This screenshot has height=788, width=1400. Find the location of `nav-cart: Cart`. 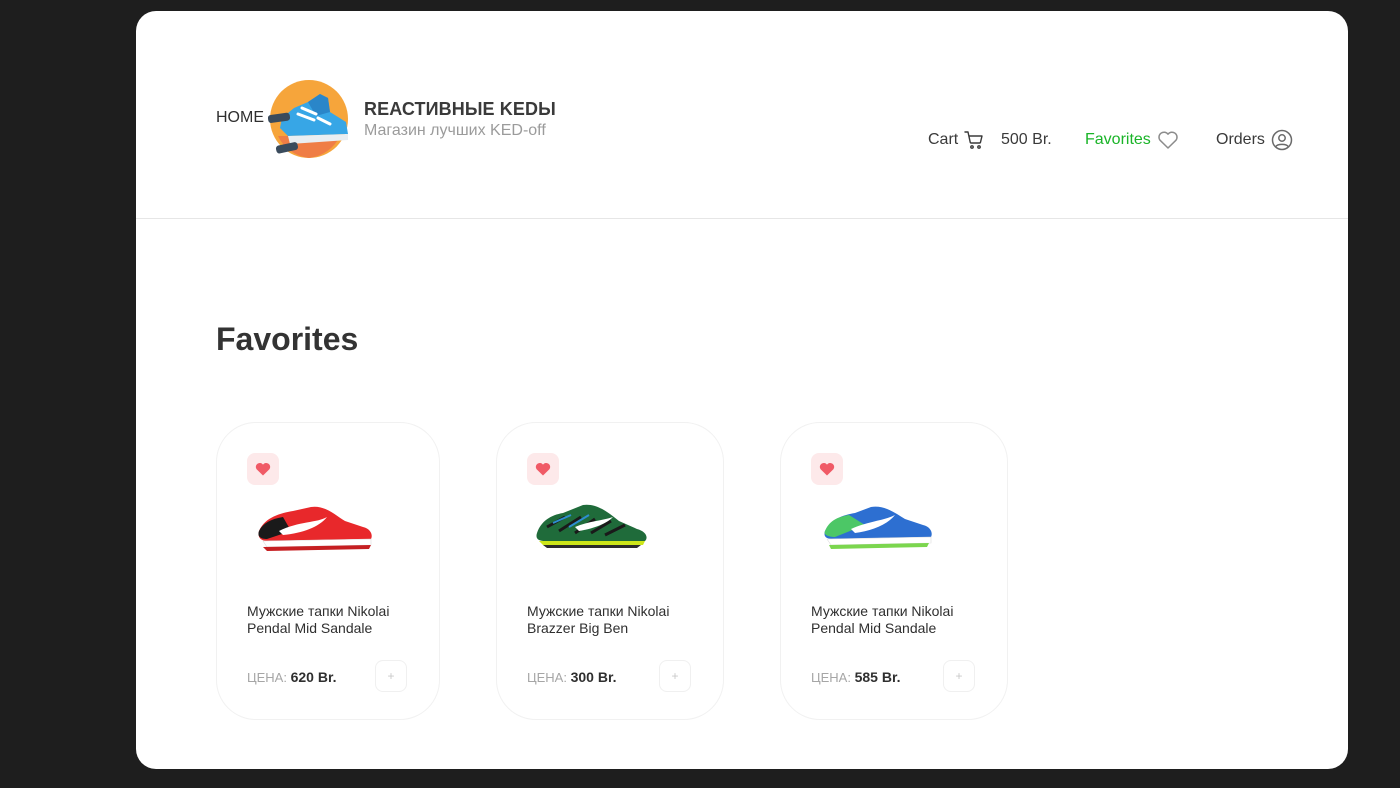

nav-cart: Cart is located at coordinates (956, 140).